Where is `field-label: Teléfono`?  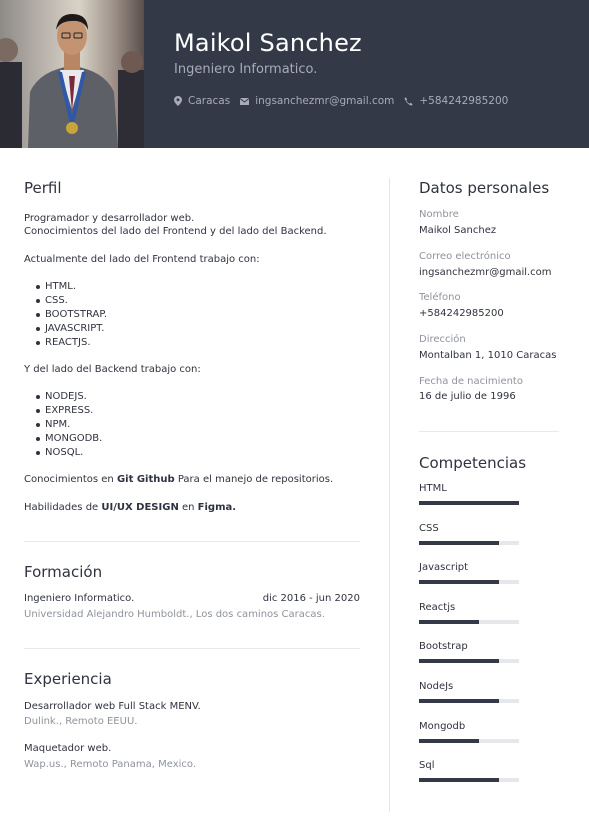
field-label: Teléfono is located at coordinates (440, 297).